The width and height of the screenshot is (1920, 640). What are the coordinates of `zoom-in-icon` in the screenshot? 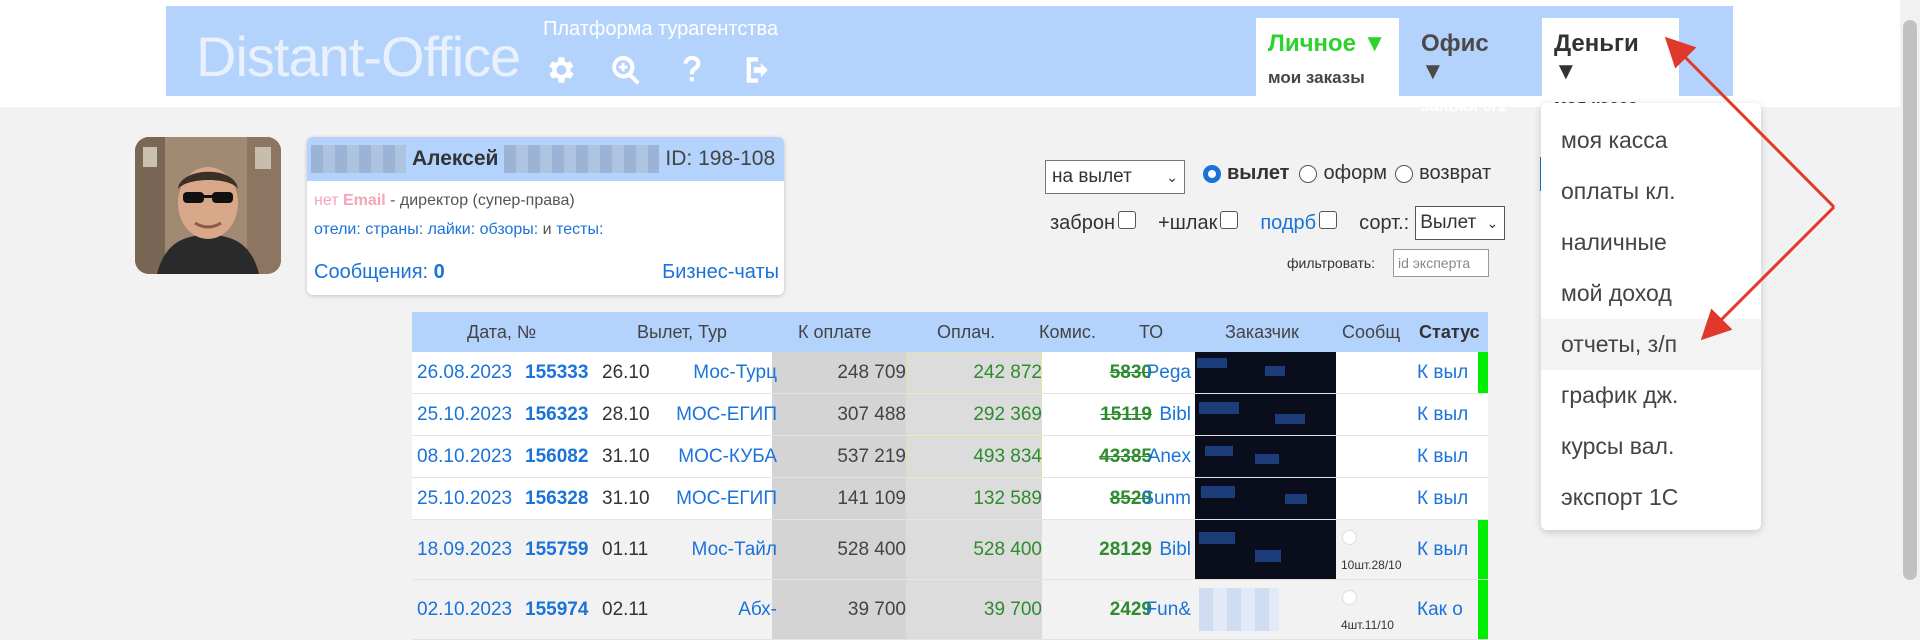 It's located at (626, 70).